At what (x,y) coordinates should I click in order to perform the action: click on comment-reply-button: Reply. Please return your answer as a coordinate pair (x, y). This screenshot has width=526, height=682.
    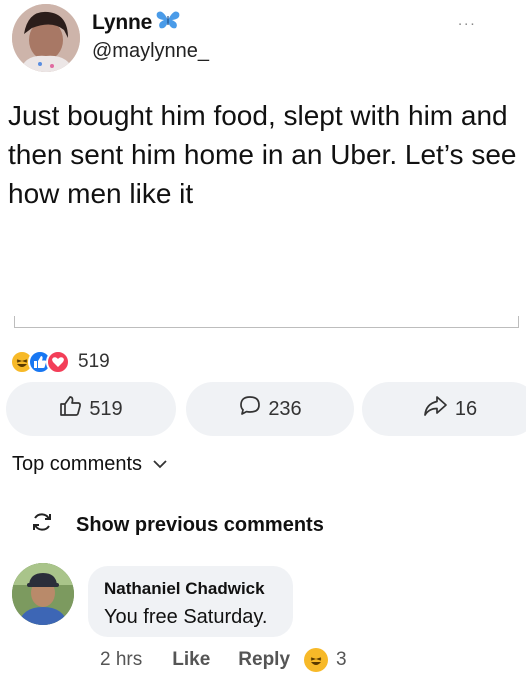
    Looking at the image, I should click on (264, 660).